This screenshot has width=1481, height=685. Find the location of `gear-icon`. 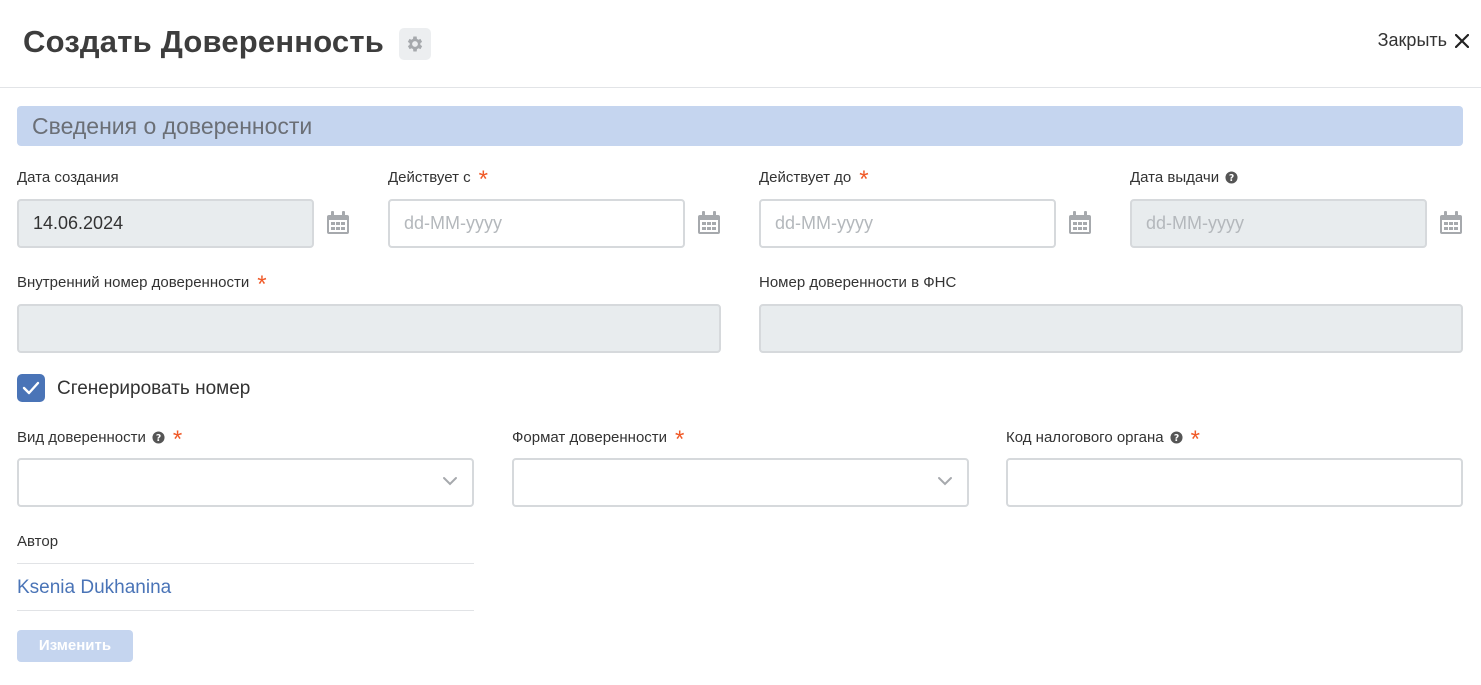

gear-icon is located at coordinates (415, 44).